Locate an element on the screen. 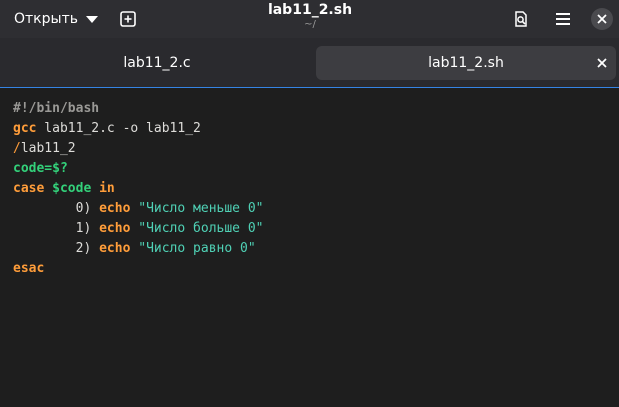 The image size is (619, 407). code-line-4: code=$? is located at coordinates (40, 168).